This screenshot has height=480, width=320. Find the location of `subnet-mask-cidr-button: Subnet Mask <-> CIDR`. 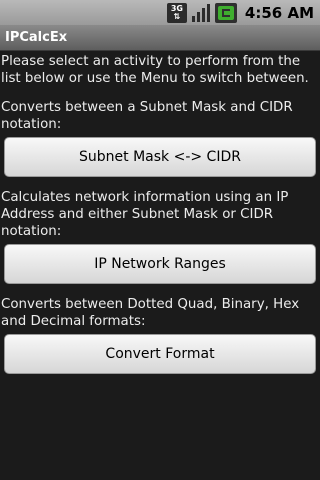

subnet-mask-cidr-button: Subnet Mask <-> CIDR is located at coordinates (160, 157).